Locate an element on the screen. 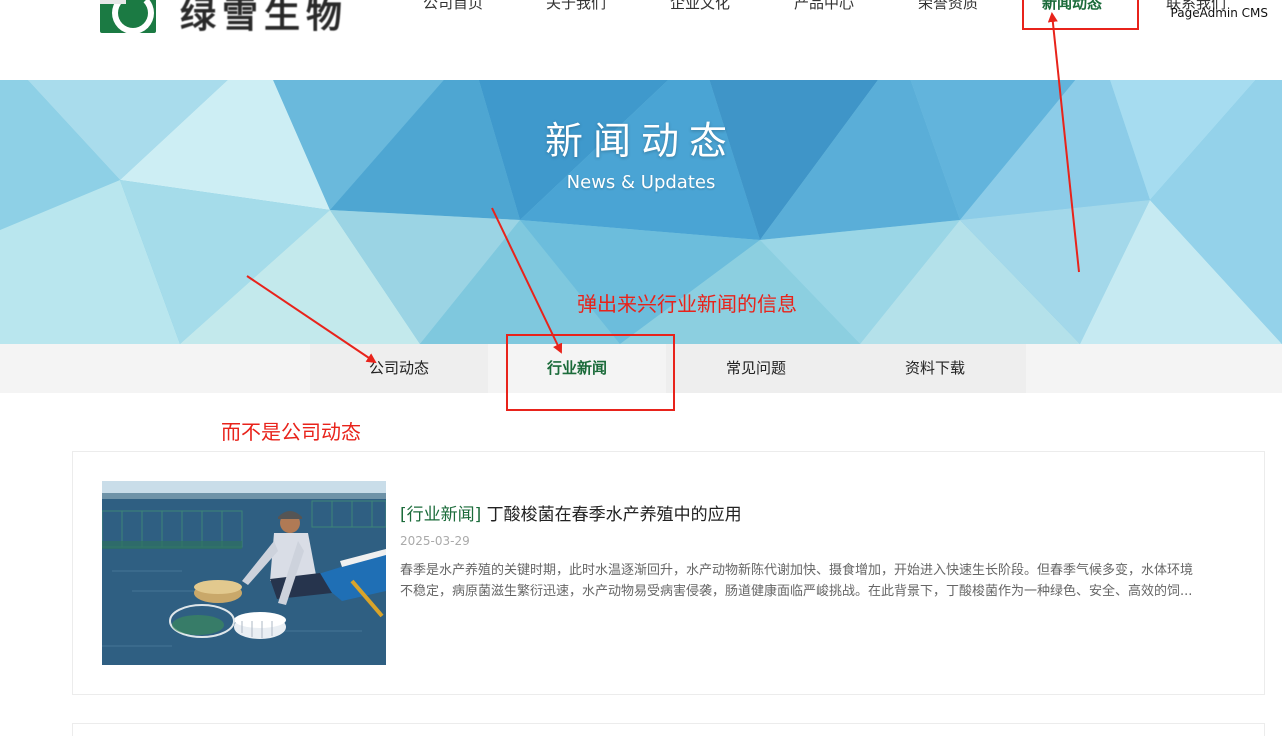 This screenshot has width=1282, height=736. nav-item-honors: 荣誉资质 is located at coordinates (948, 6).